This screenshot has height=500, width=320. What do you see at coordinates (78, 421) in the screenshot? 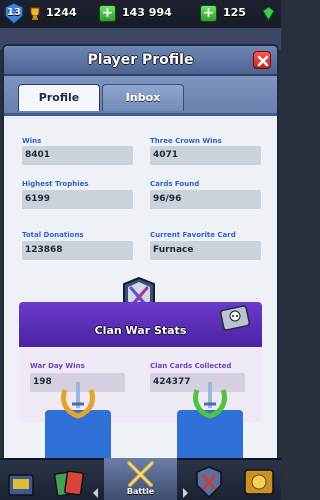
I see `badge-card-left` at bounding box center [78, 421].